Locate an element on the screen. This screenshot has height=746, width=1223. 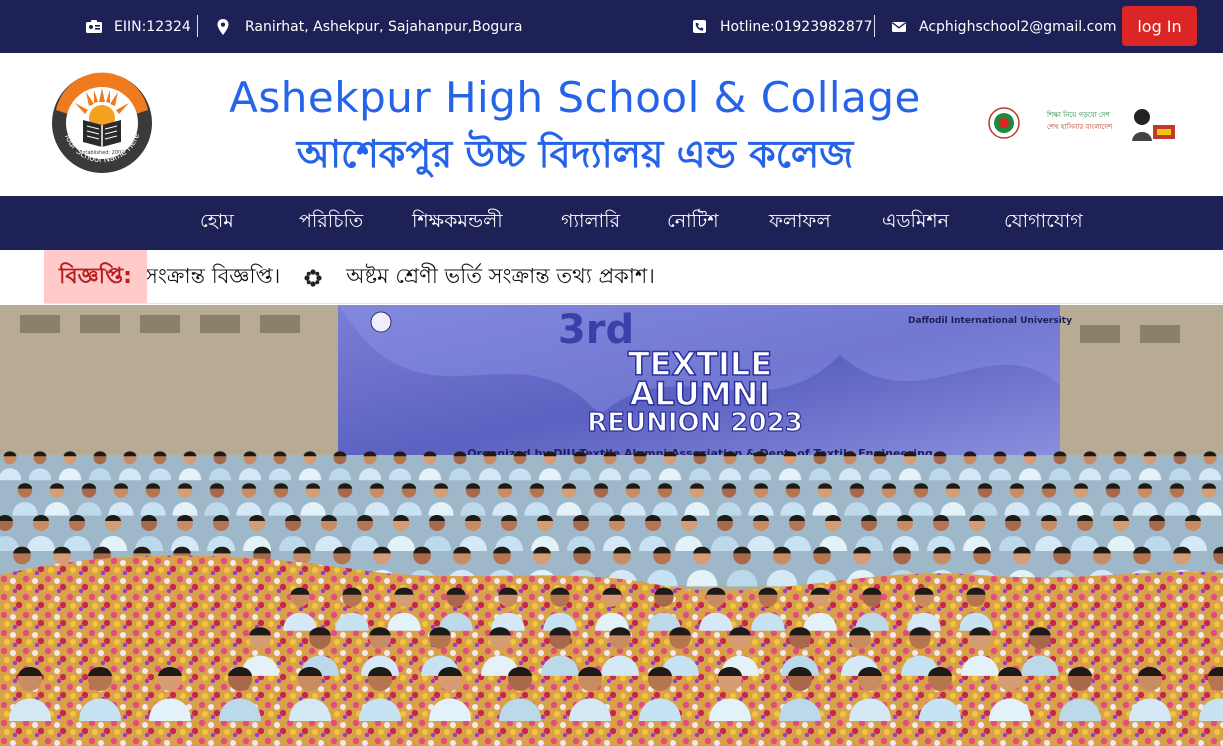
nav-item-teachers: শিক্ষকমন্ডলী is located at coordinates (457, 223).